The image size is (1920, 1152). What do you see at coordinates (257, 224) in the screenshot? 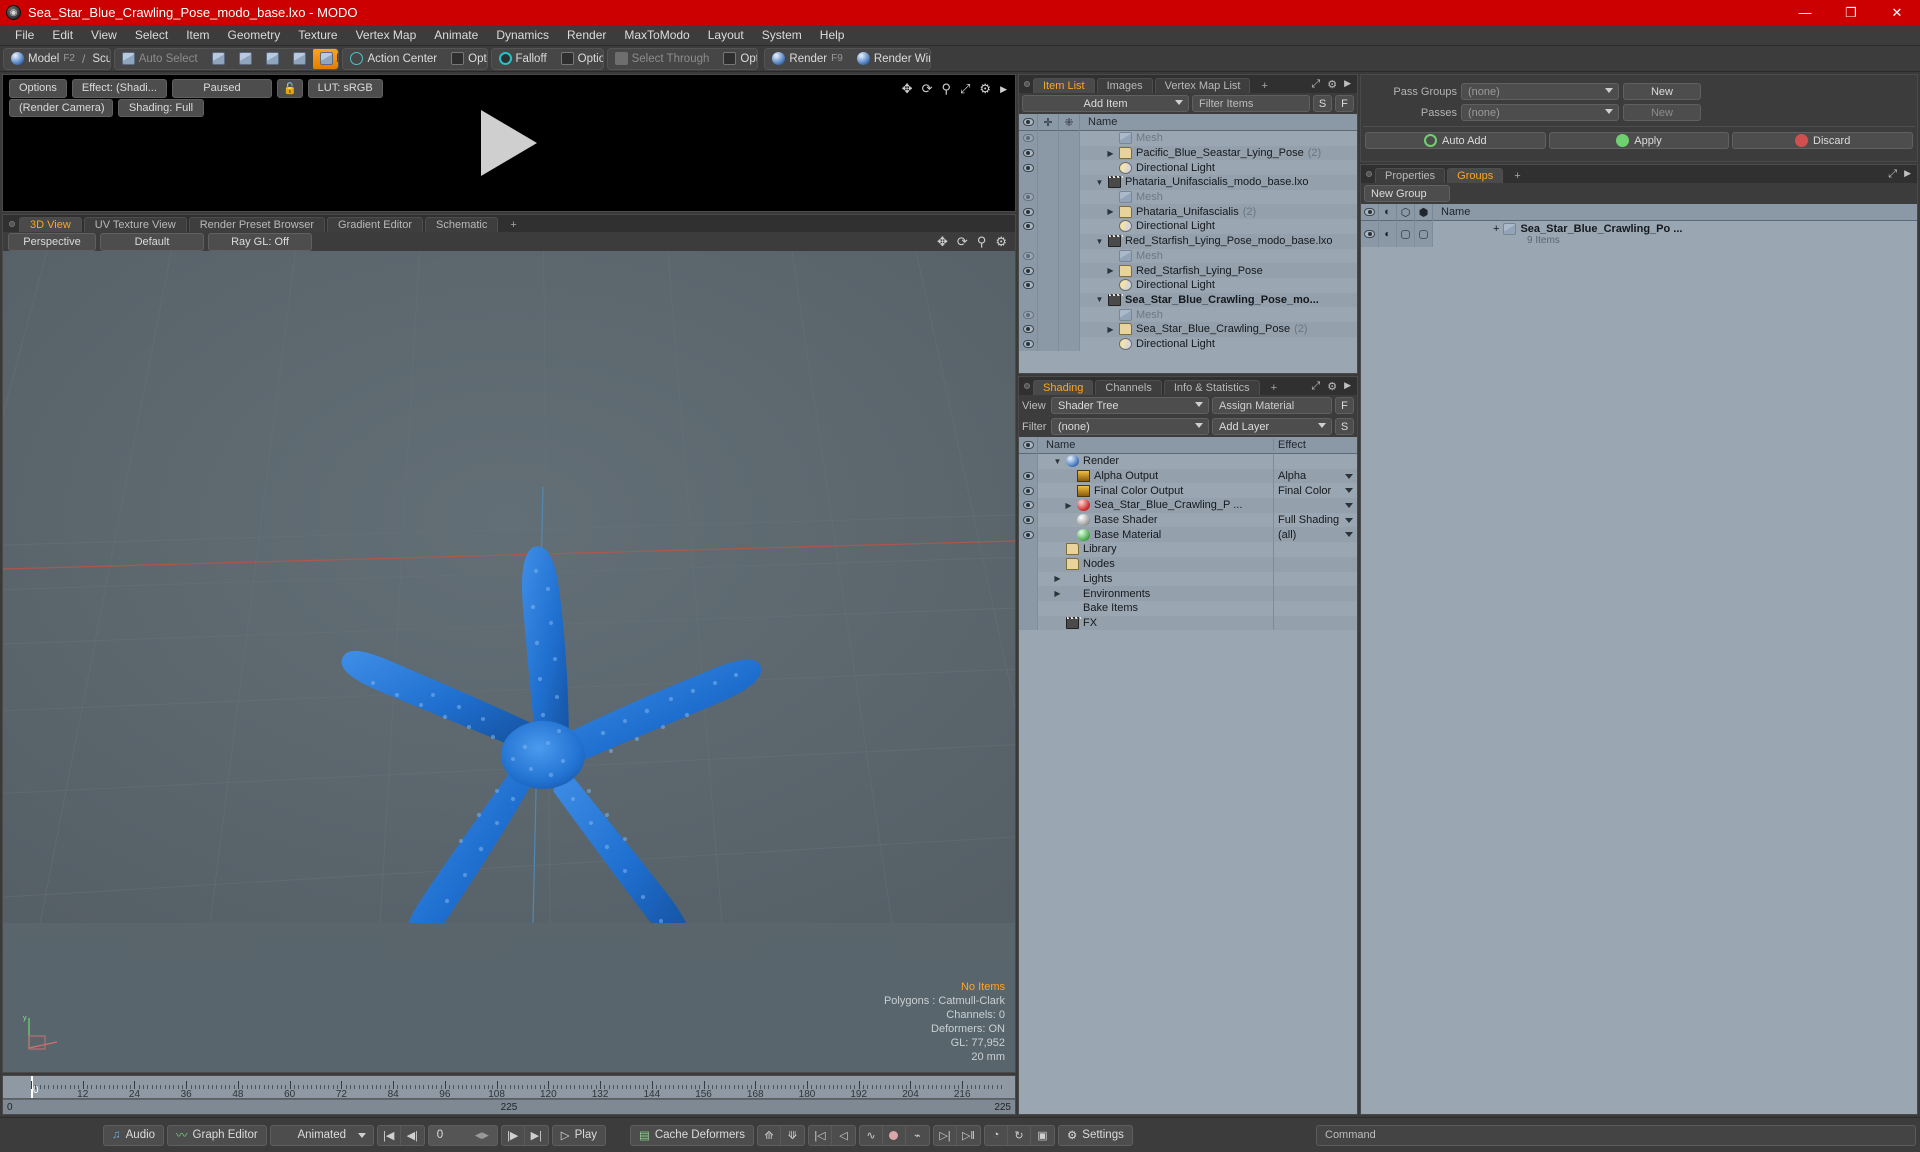
I see `viewport-tab-render-preset-browser: Render Preset Browser` at bounding box center [257, 224].